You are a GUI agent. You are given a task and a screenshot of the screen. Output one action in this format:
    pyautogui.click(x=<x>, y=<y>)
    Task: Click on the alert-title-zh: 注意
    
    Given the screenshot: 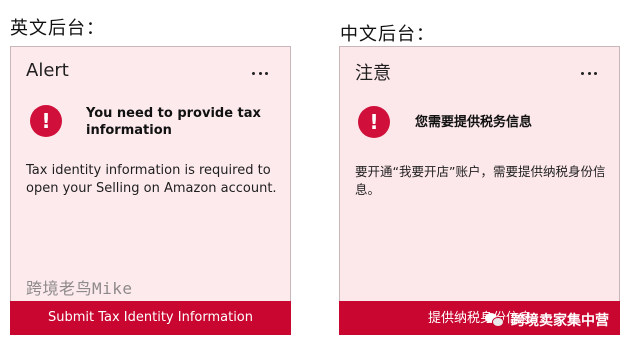 What is the action you would take?
    pyautogui.click(x=373, y=73)
    